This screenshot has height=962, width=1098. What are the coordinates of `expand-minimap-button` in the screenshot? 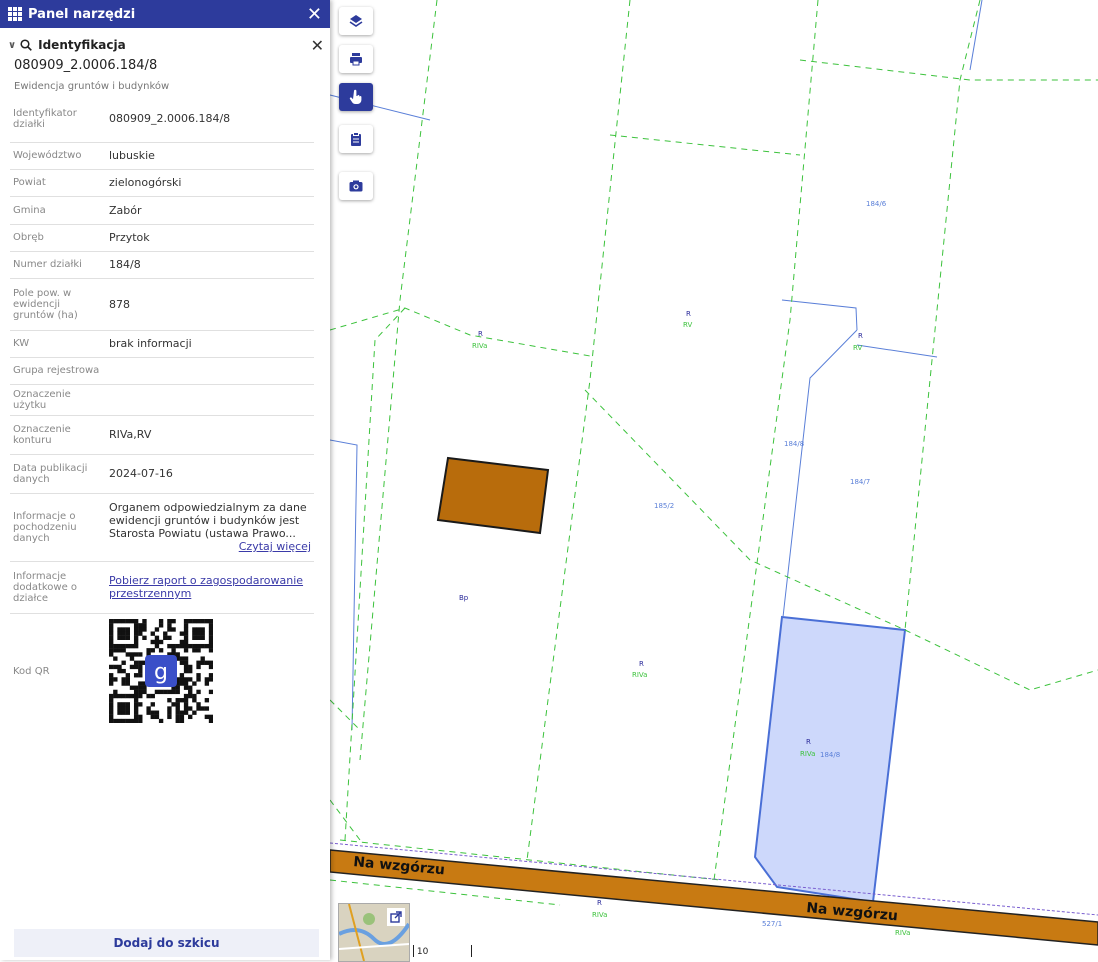 It's located at (396, 917).